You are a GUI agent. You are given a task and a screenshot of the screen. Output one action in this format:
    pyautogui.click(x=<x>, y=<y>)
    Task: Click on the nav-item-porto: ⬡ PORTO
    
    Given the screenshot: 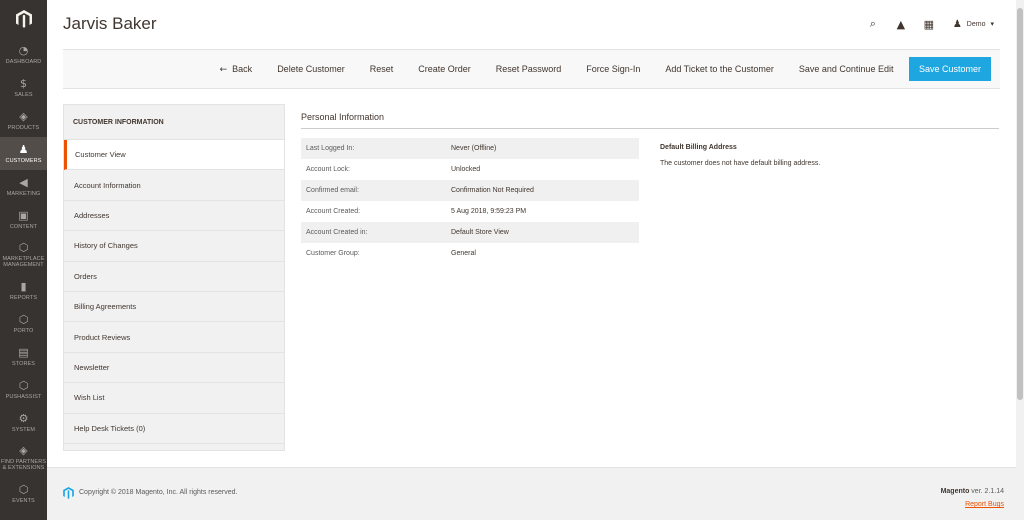 What is the action you would take?
    pyautogui.click(x=23, y=323)
    